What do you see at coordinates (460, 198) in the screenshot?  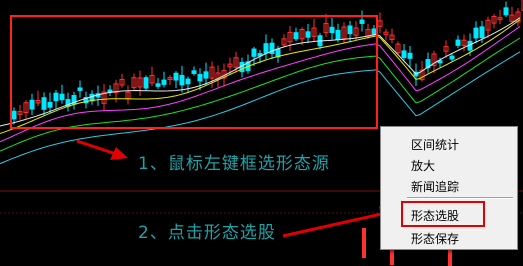 I see `menu-separator` at bounding box center [460, 198].